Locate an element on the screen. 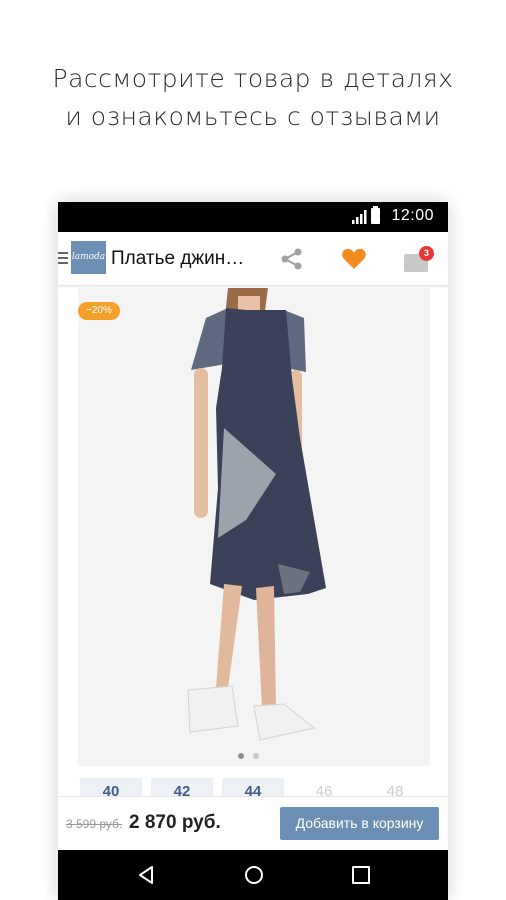  promo-line-2: и ознакомьтесь с отзывами is located at coordinates (253, 116).